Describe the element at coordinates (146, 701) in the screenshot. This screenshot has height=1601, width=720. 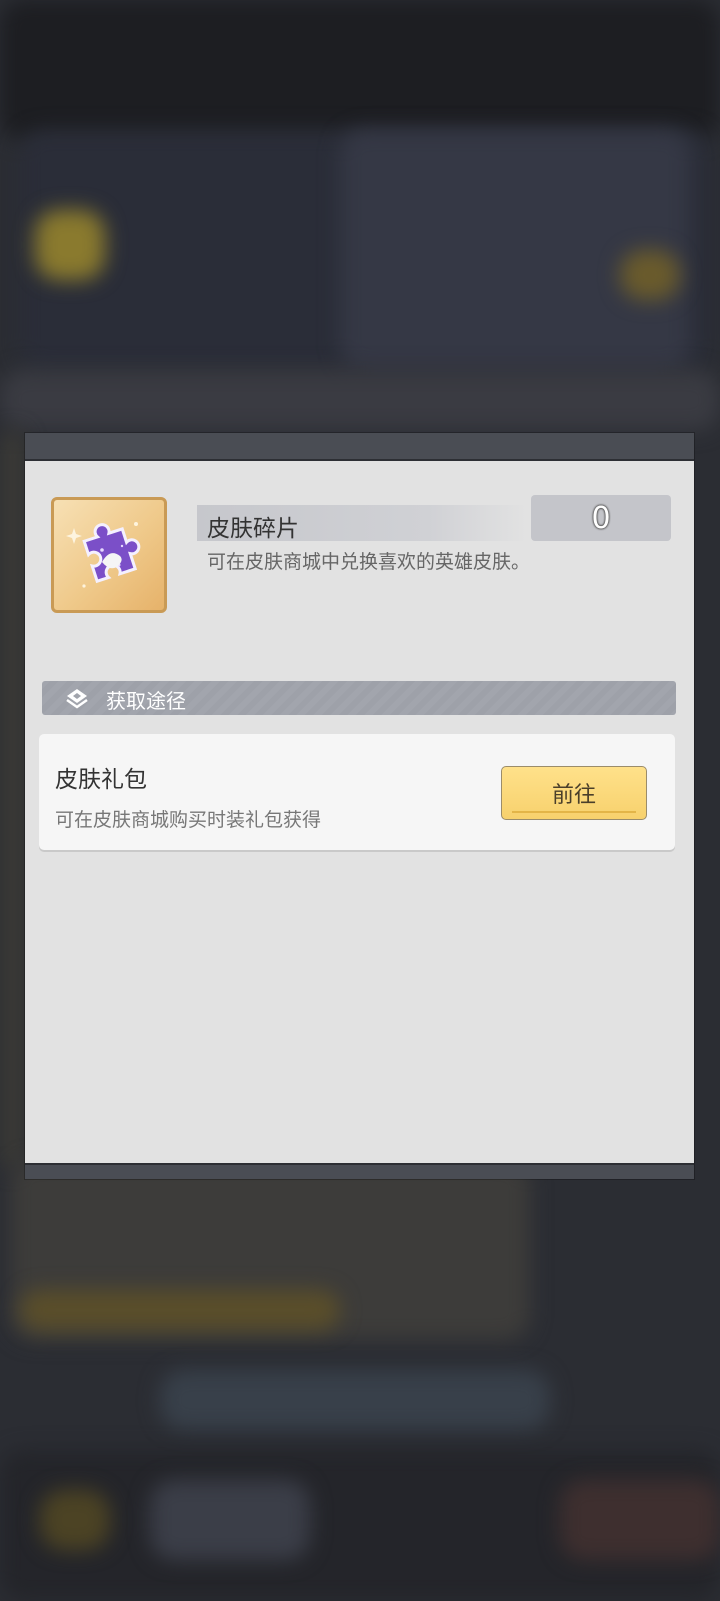
I see `sources-section-title: 获取途径` at that location.